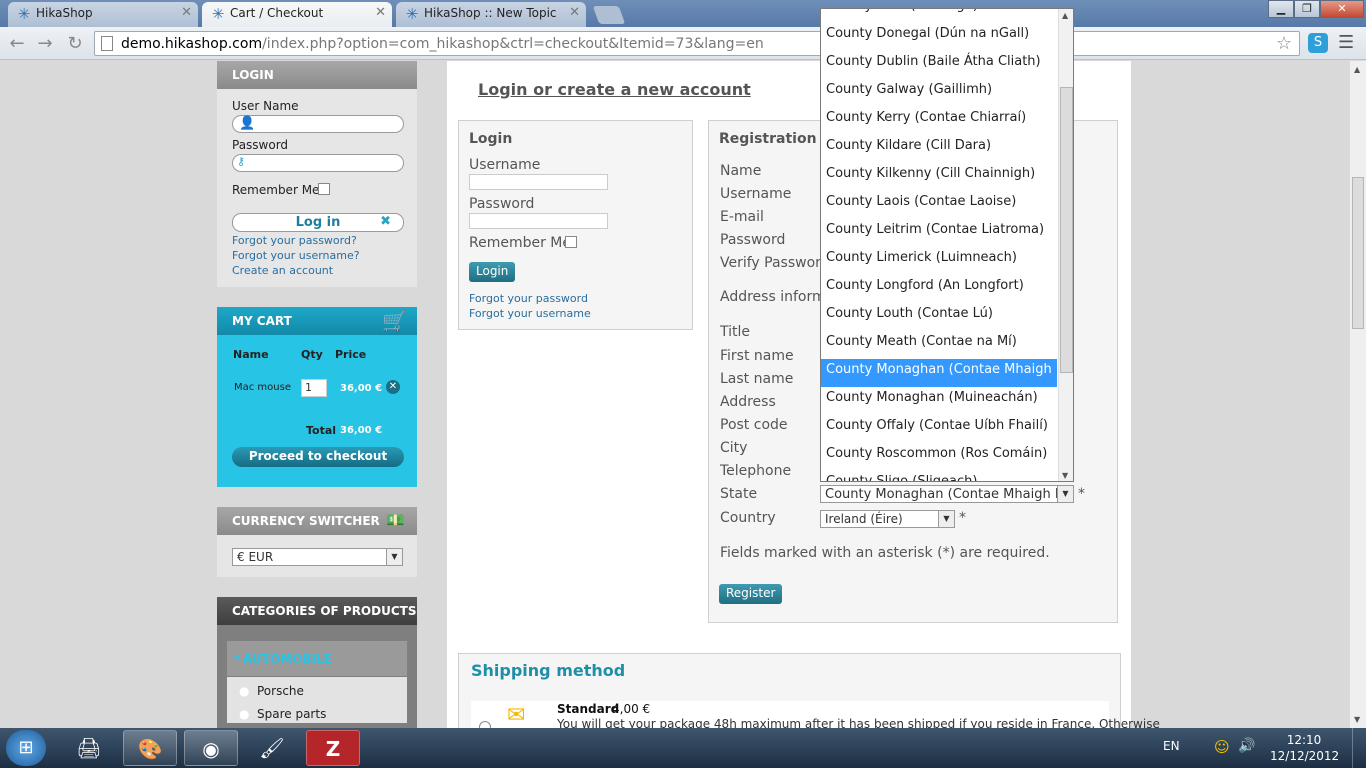  I want to click on state-option: County Offaly (Contae Uíbh Fhailí), so click(939, 429).